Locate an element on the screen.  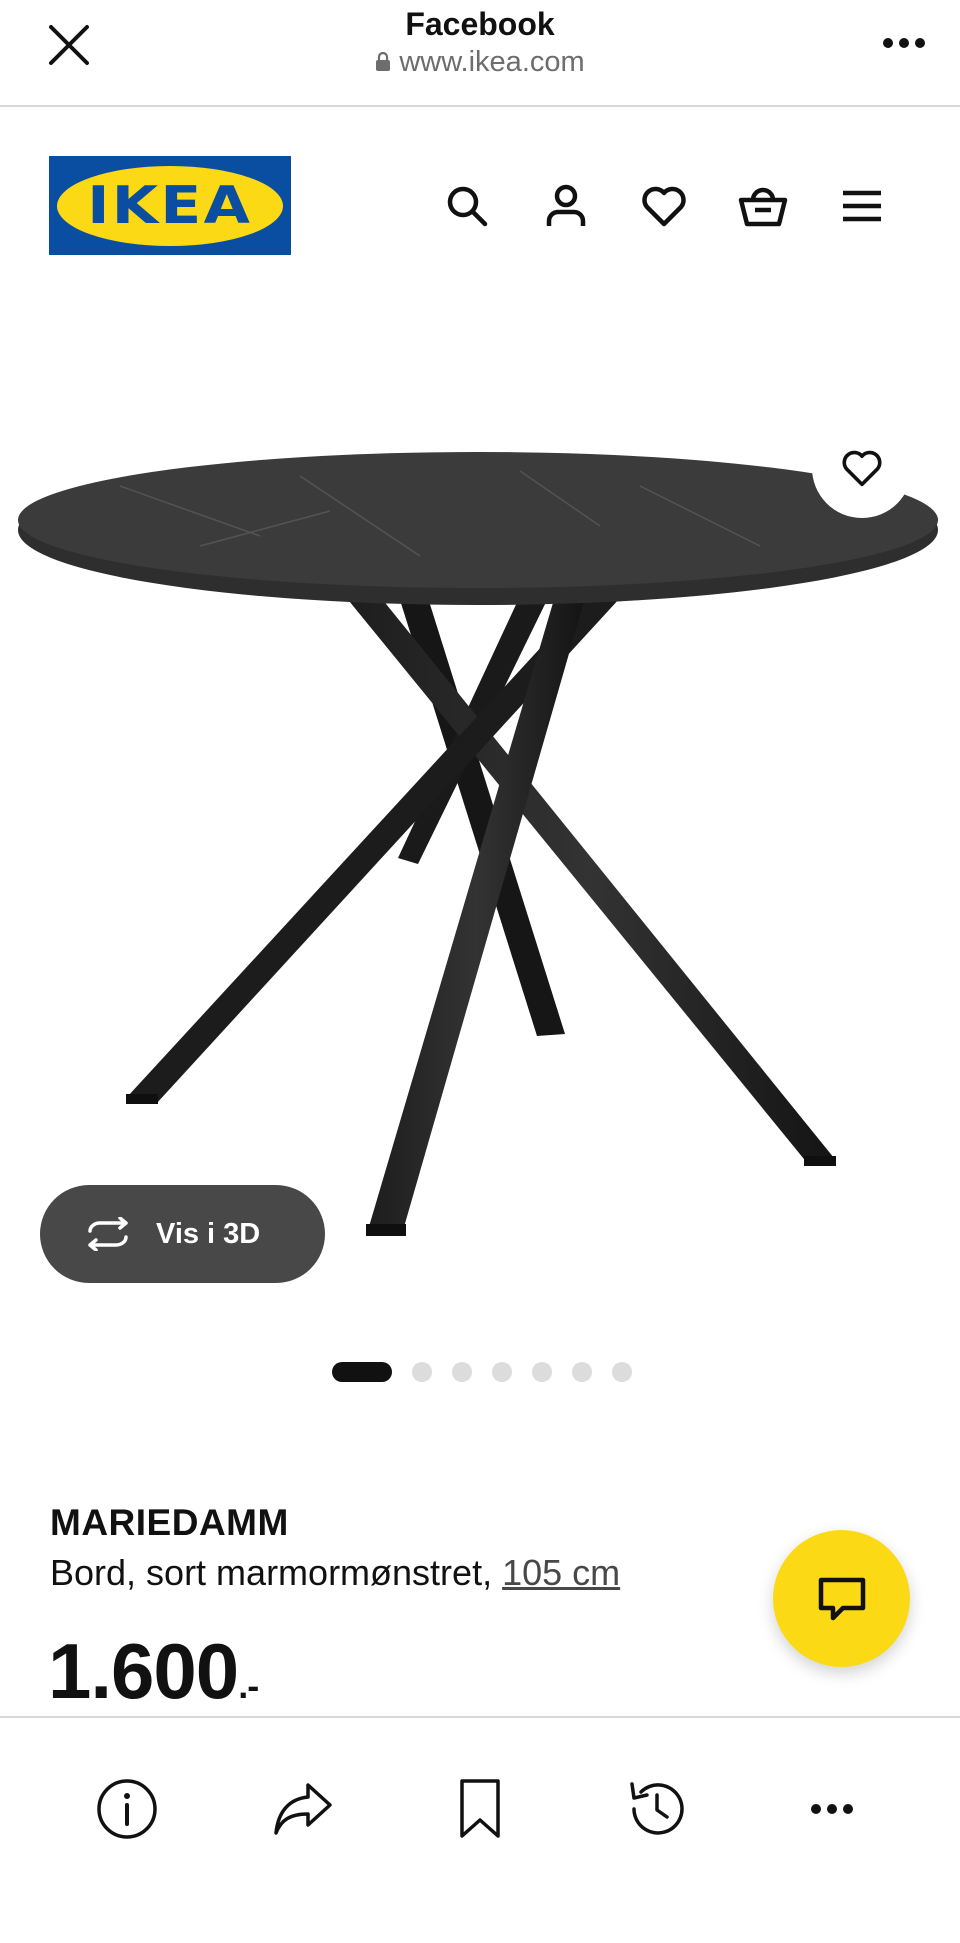
info-icon is located at coordinates (127, 1809).